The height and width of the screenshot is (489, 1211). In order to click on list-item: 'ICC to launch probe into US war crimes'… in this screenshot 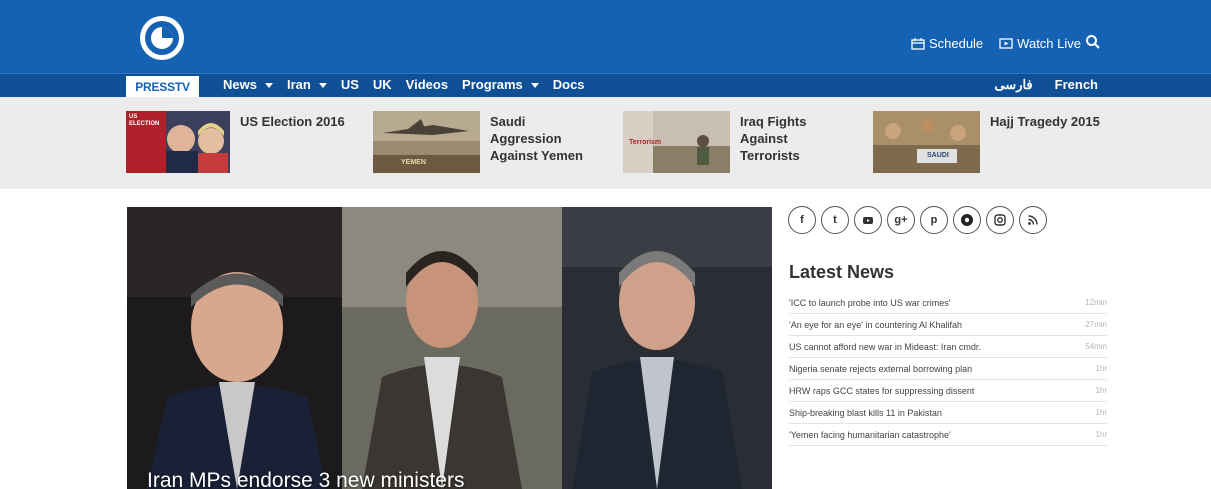, I will do `click(948, 303)`.